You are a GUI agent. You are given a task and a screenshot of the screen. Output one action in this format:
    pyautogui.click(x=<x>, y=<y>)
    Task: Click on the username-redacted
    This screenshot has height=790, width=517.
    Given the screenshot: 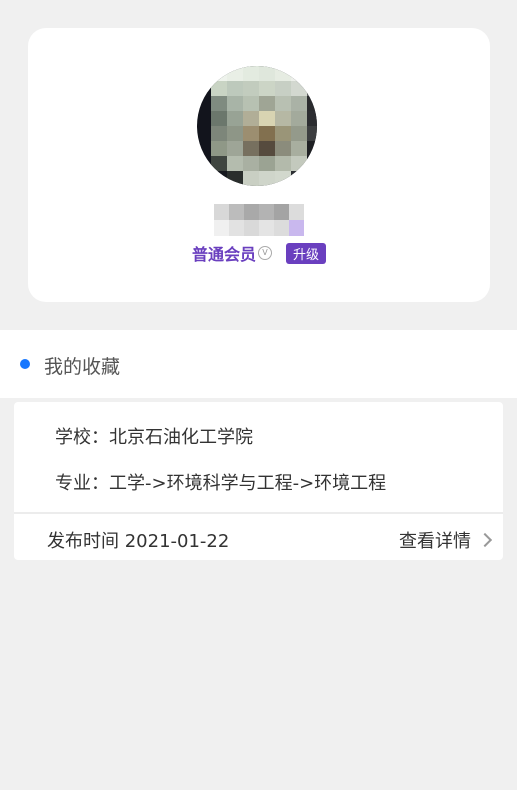 What is the action you would take?
    pyautogui.click(x=259, y=220)
    